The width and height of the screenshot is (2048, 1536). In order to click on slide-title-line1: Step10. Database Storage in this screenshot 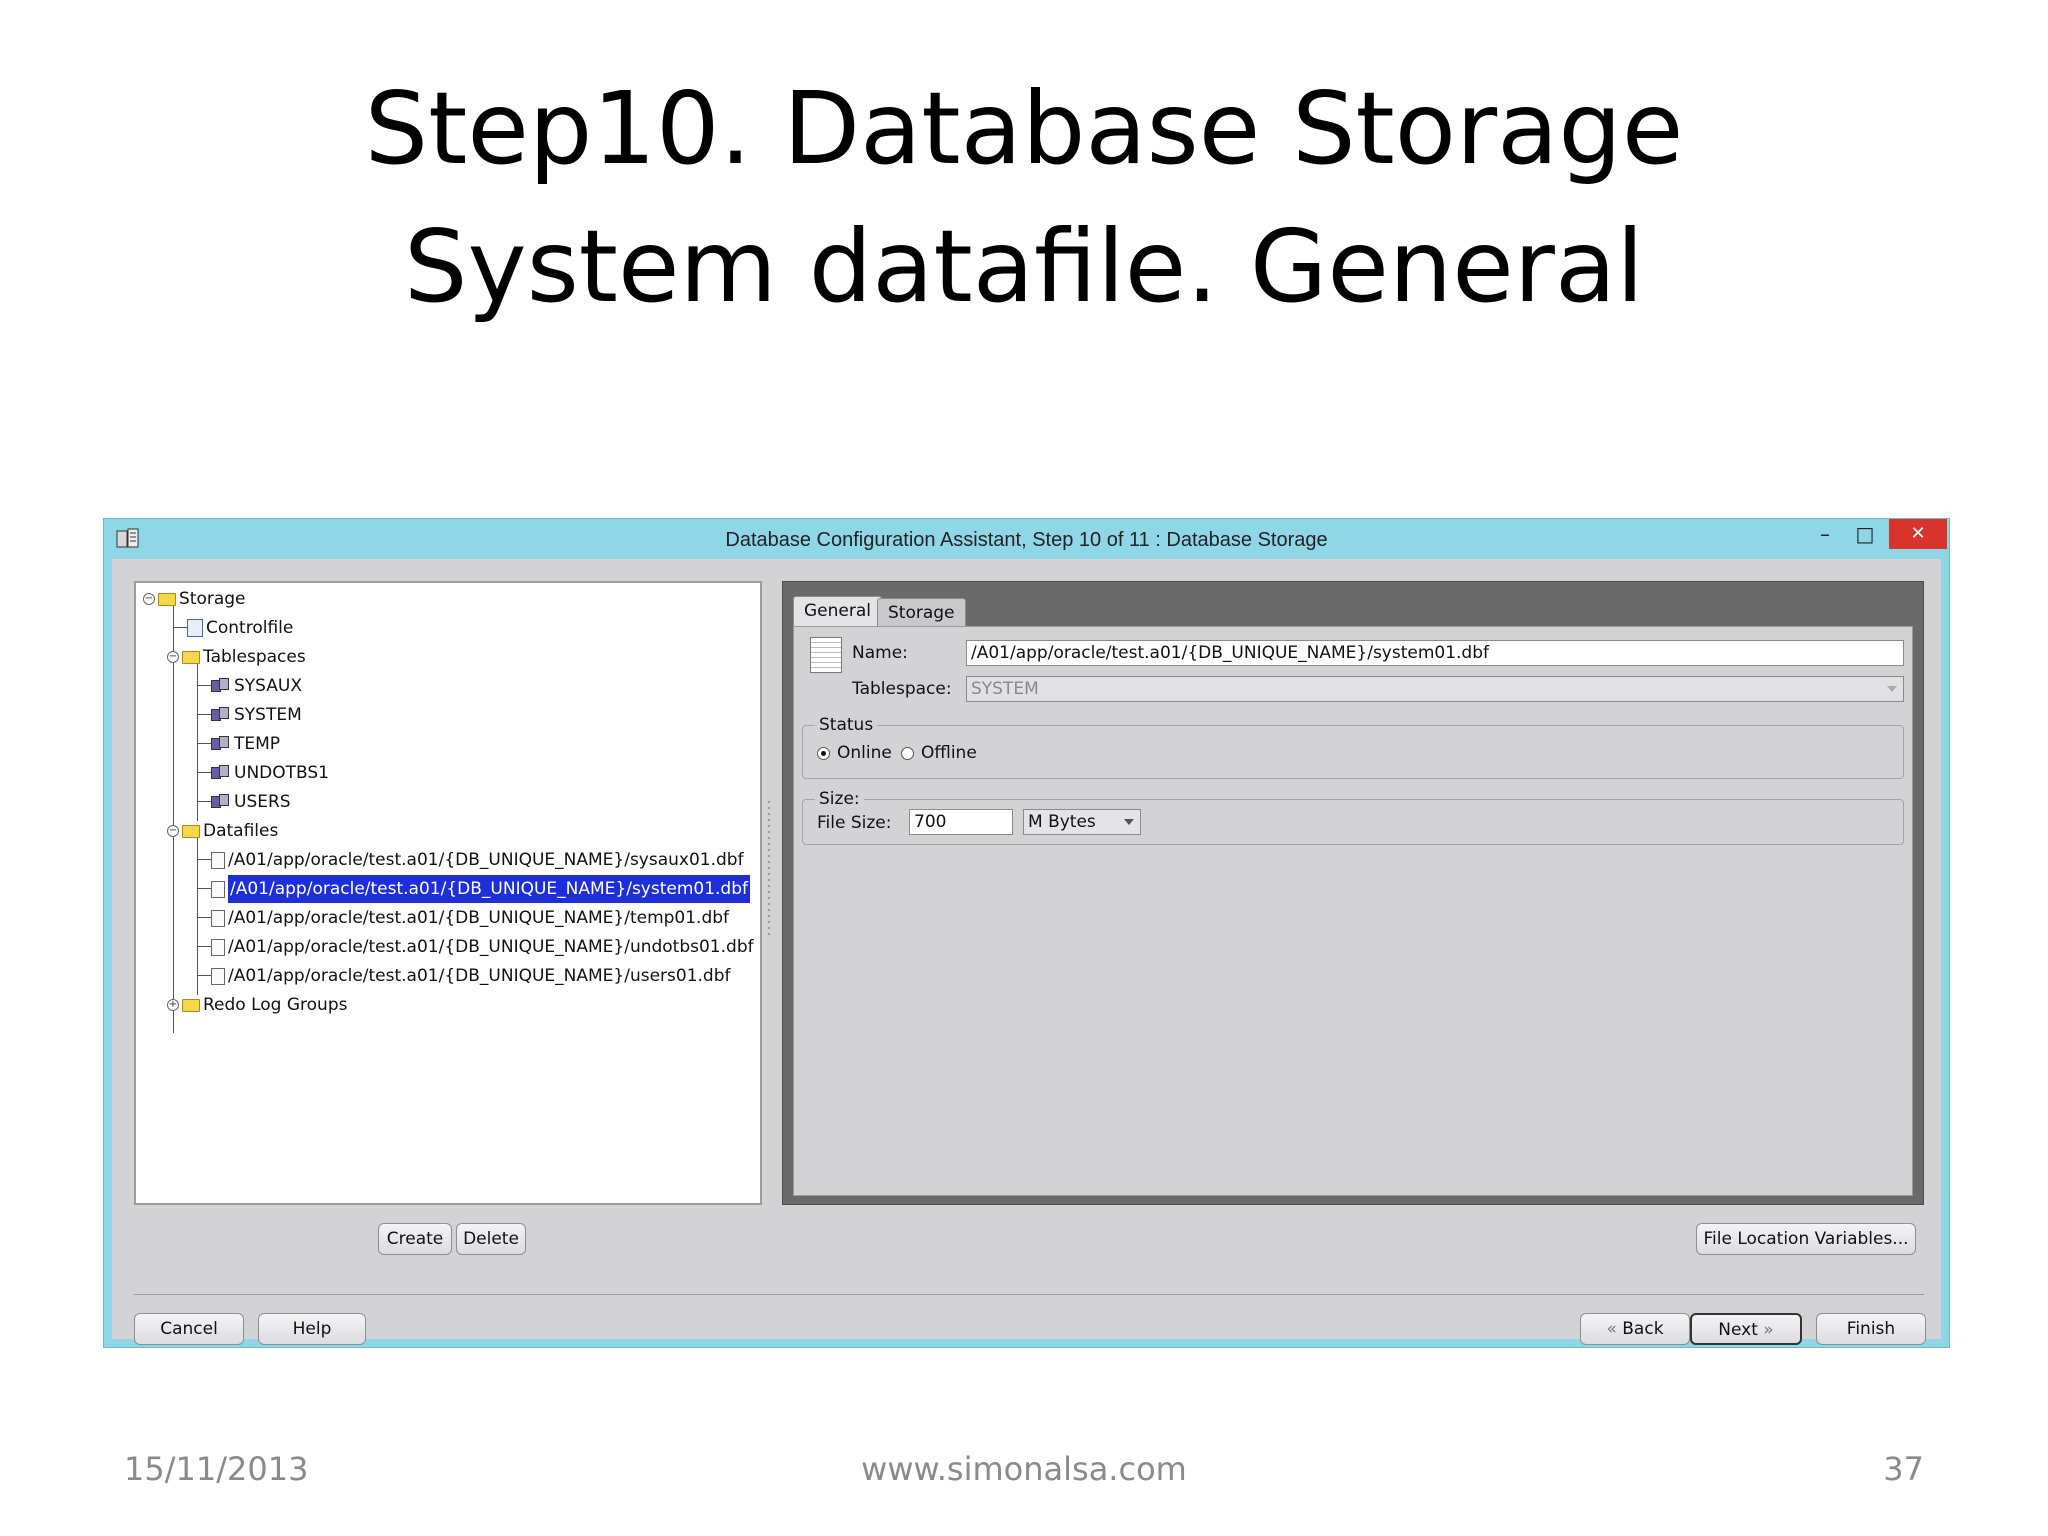, I will do `click(1024, 128)`.